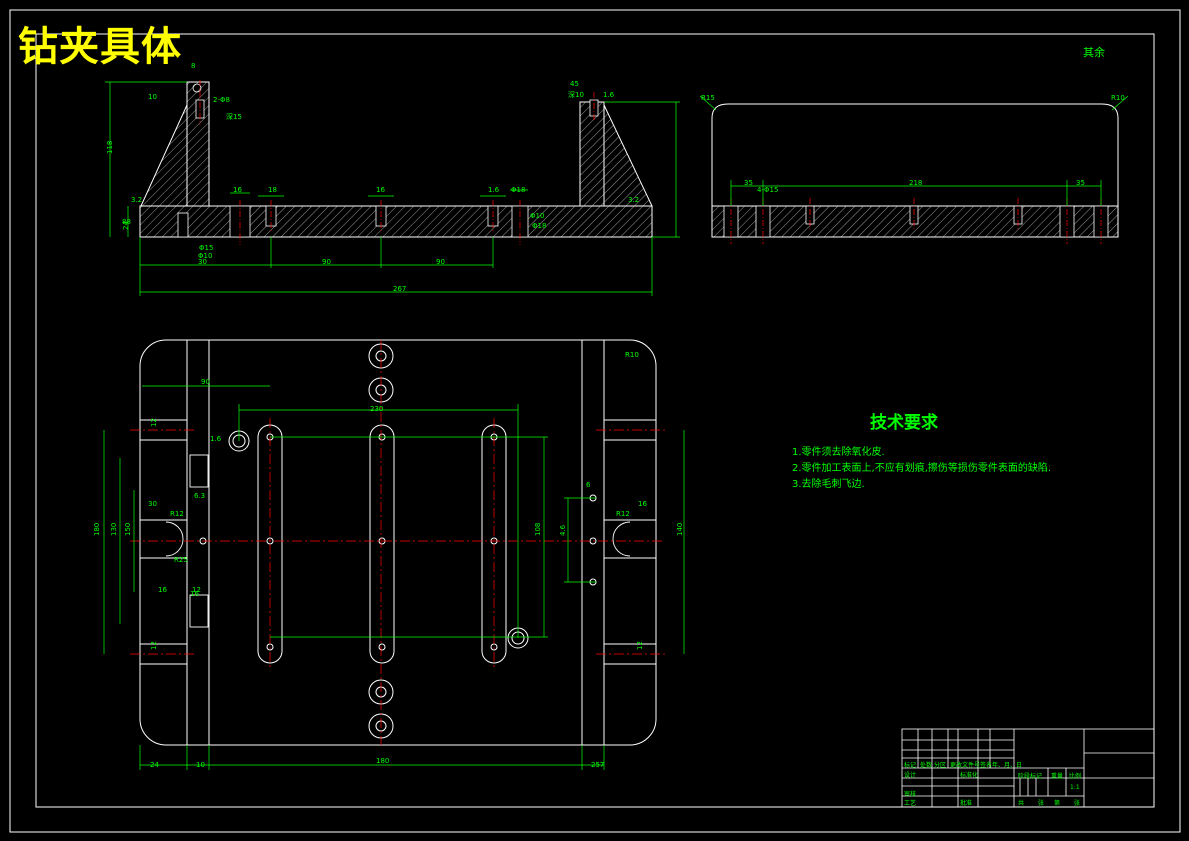 Image resolution: width=1189 pixels, height=841 pixels. Describe the element at coordinates (1057, 776) in the screenshot. I see `tb-weight: 重量` at that location.